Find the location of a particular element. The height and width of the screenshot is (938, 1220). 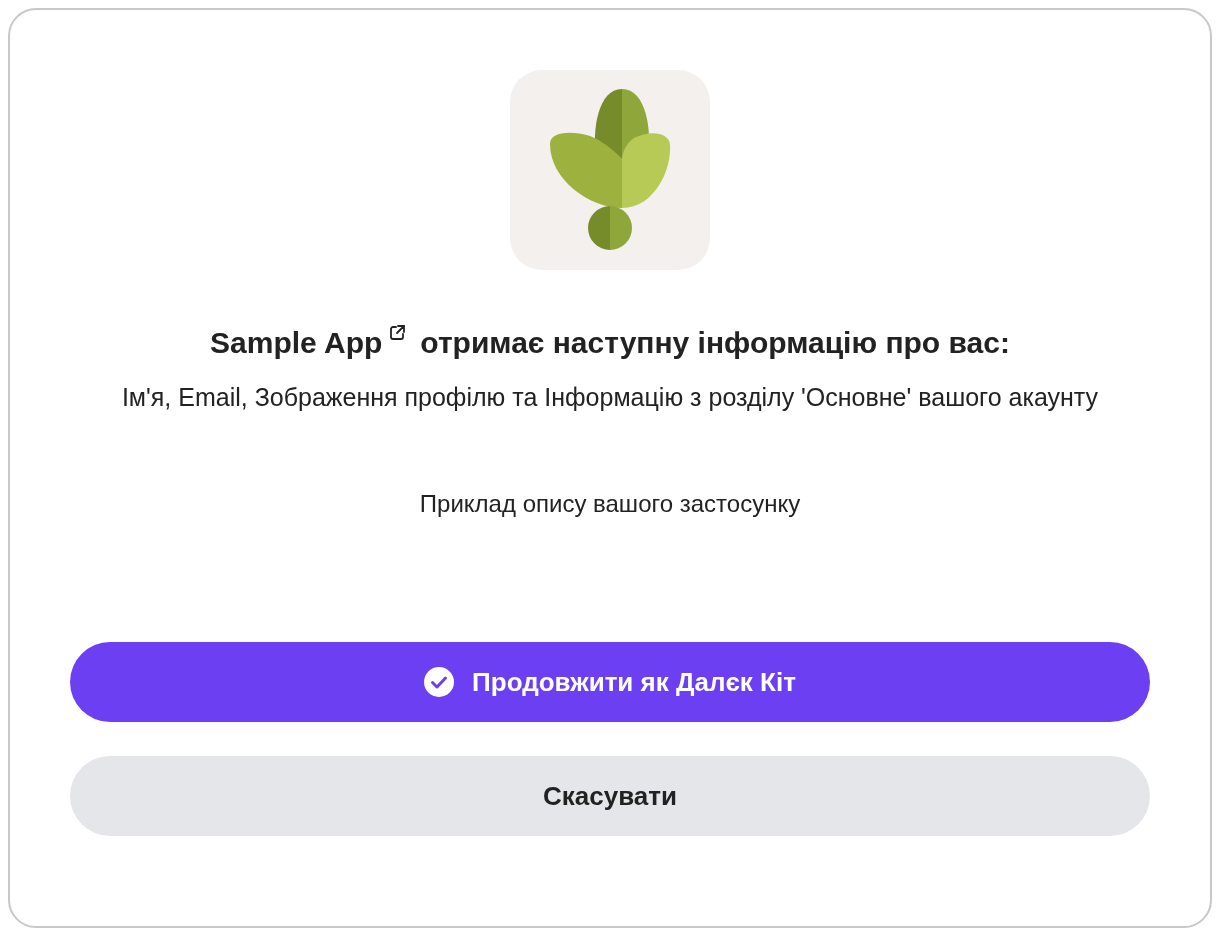

cancel-button: Скасувати is located at coordinates (610, 796).